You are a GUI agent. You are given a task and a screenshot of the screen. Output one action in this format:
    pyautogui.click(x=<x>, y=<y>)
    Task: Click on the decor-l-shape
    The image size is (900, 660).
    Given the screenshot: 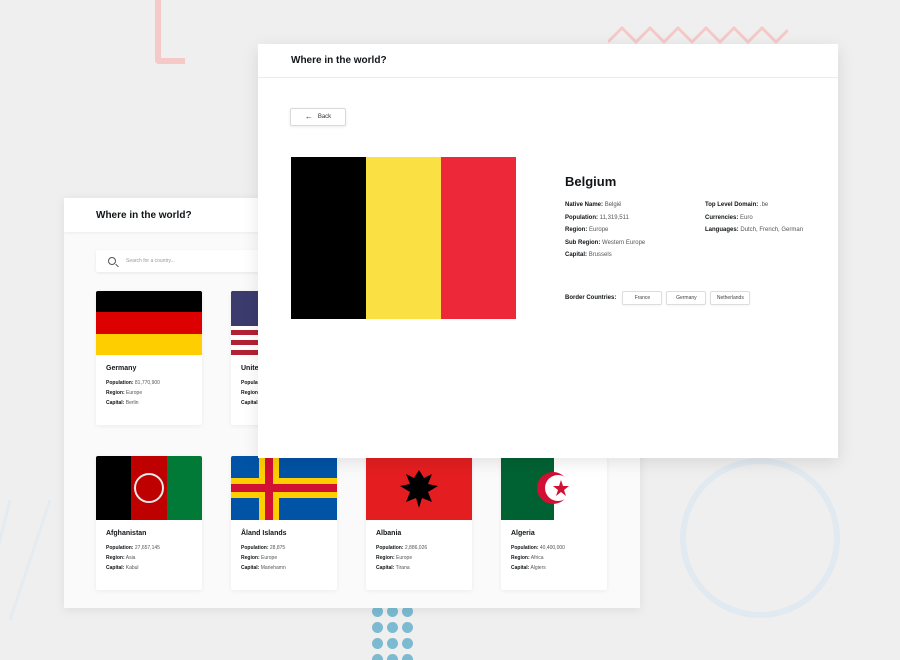 What is the action you would take?
    pyautogui.click(x=170, y=32)
    